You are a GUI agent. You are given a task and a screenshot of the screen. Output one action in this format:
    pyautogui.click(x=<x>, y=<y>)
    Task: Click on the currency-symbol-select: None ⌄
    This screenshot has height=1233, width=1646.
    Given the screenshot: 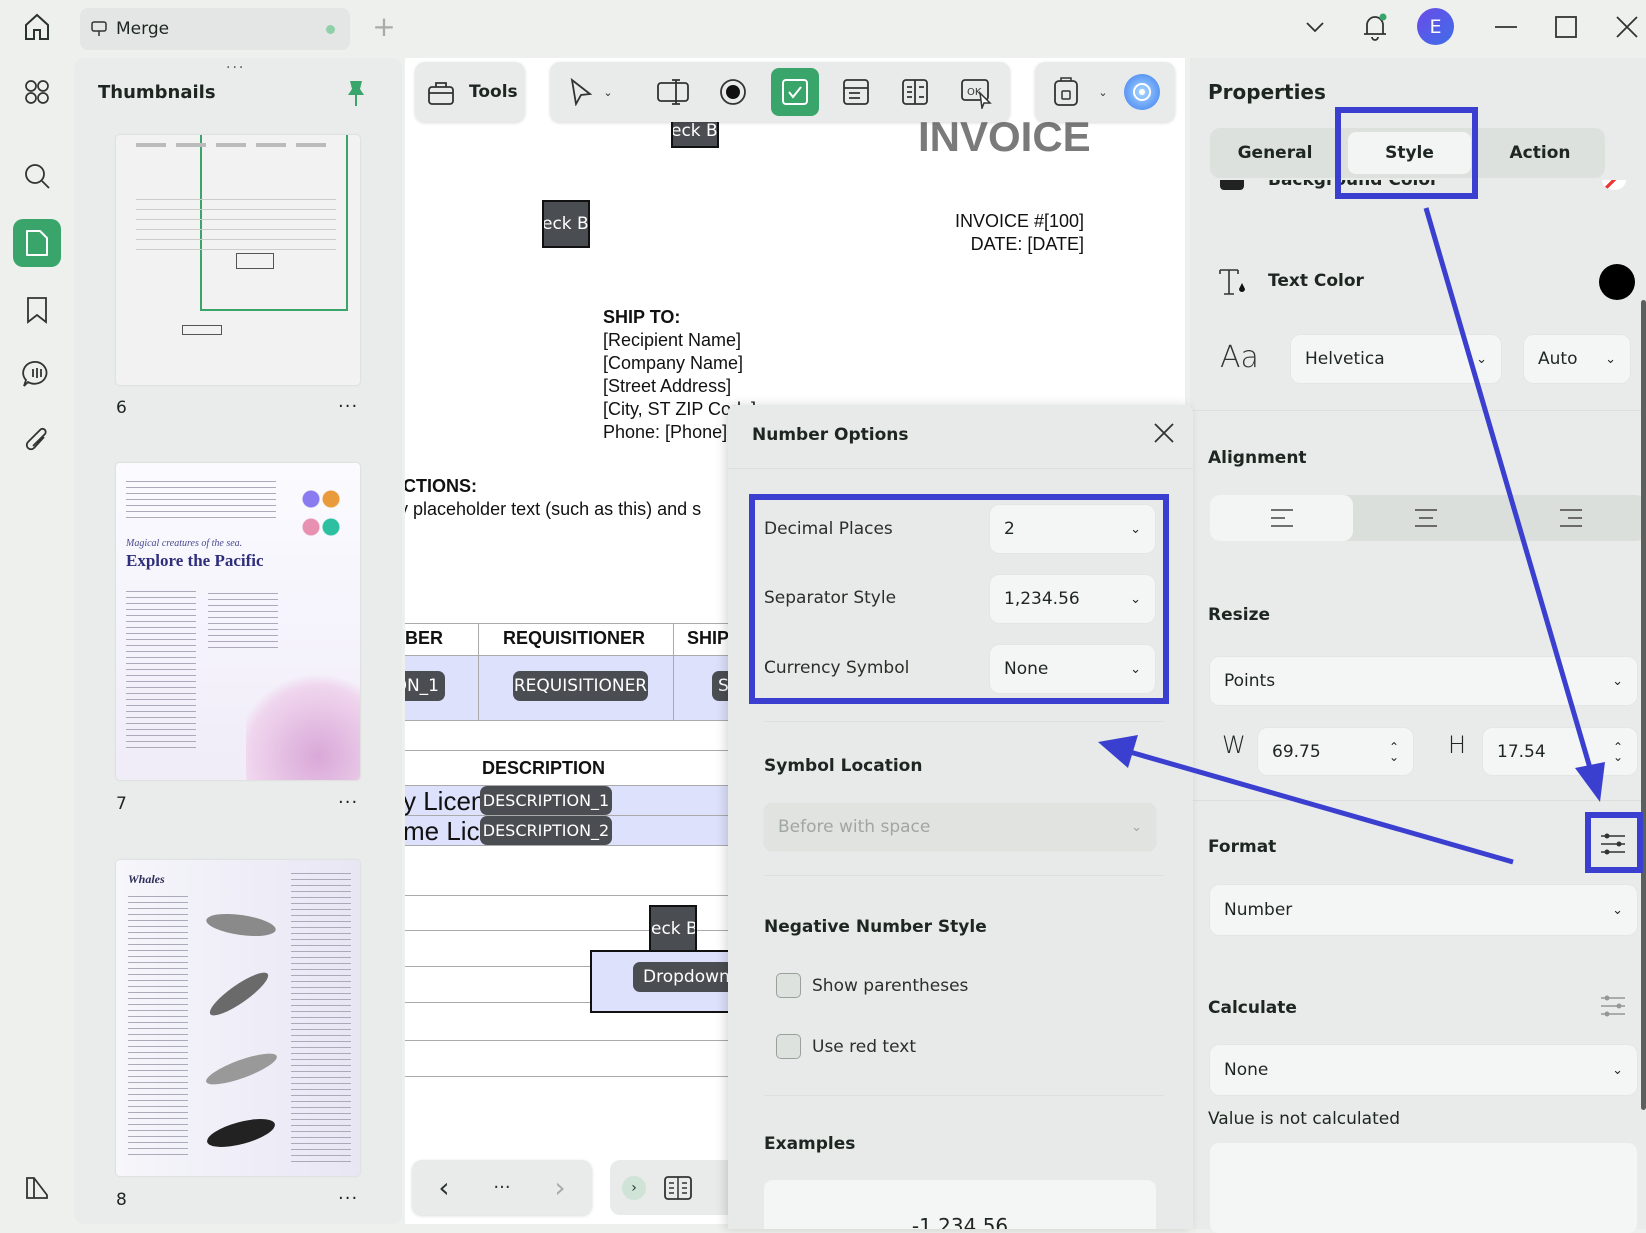 What is the action you would take?
    pyautogui.click(x=1072, y=669)
    